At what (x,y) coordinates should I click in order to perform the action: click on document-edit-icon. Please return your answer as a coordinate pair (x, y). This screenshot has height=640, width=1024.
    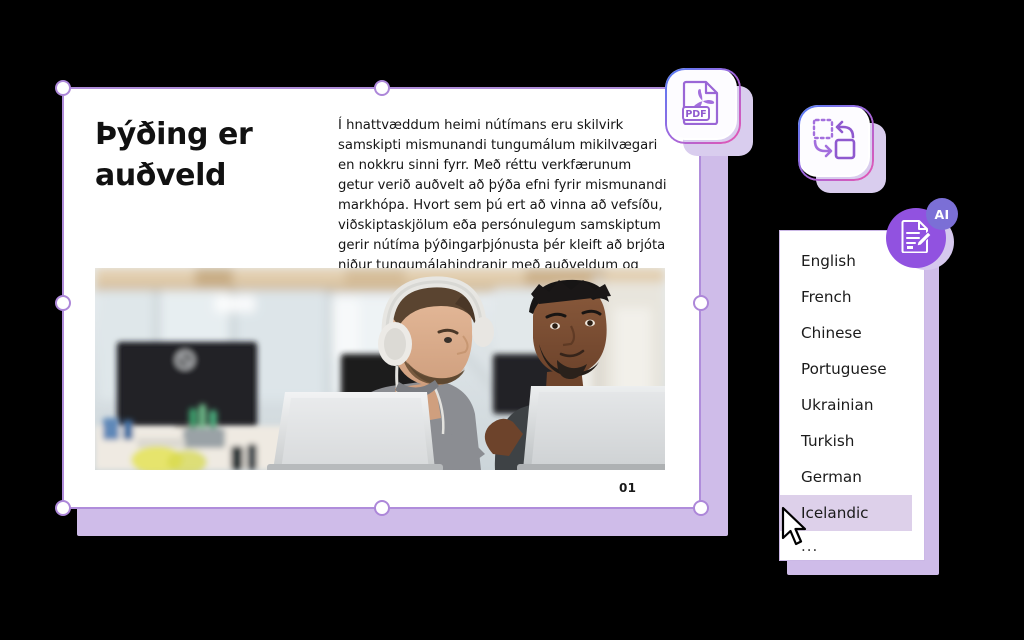
    Looking at the image, I should click on (916, 238).